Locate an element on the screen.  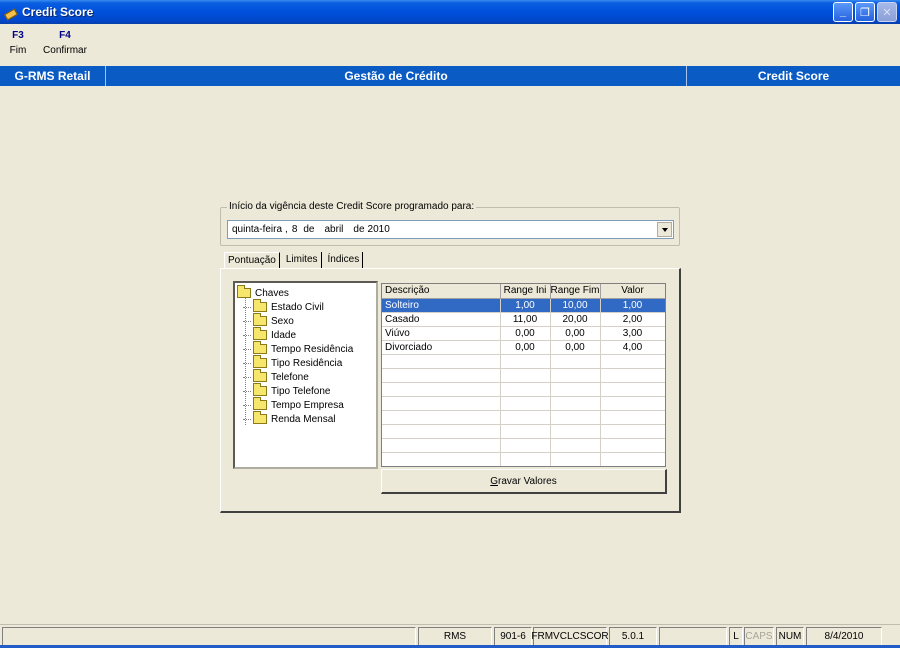
tab-pontuacao: Pontuação is located at coordinates (252, 260).